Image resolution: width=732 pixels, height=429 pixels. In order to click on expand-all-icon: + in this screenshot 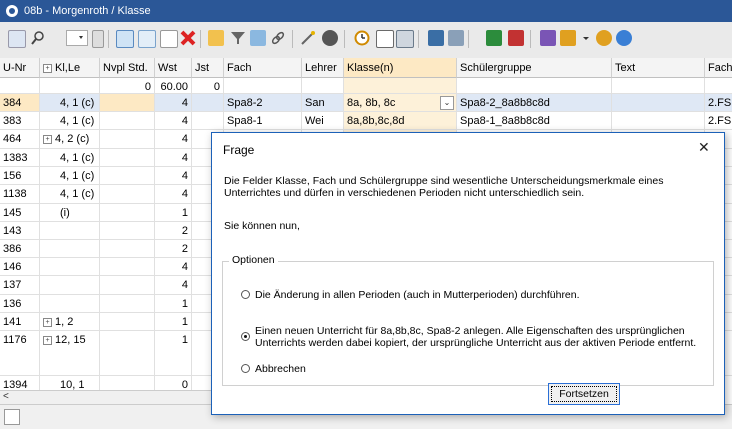, I will do `click(47, 68)`.